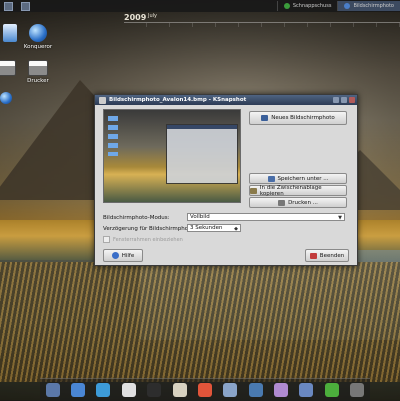 The width and height of the screenshot is (400, 401). I want to click on desktop-pager, so click(25, 6).